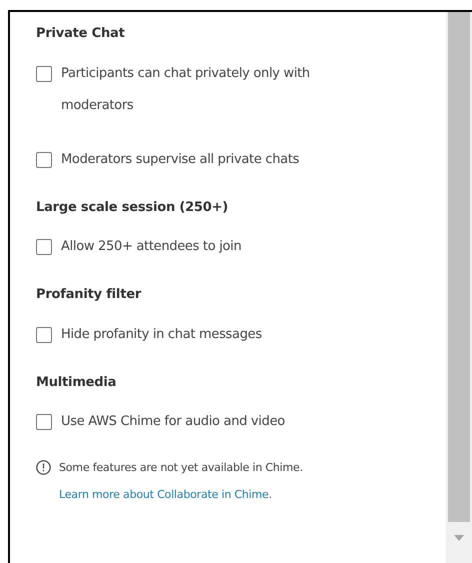  What do you see at coordinates (77, 383) in the screenshot?
I see `section-heading: Multimedia` at bounding box center [77, 383].